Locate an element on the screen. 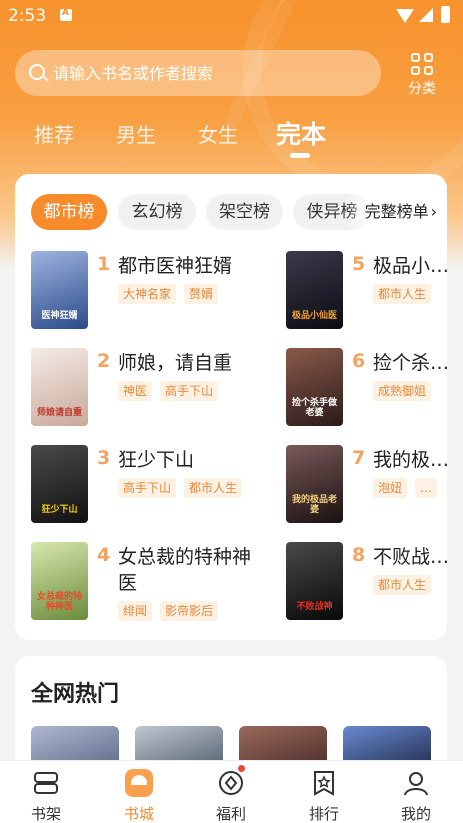  cover-title: 我的极品老婆 is located at coordinates (314, 505).